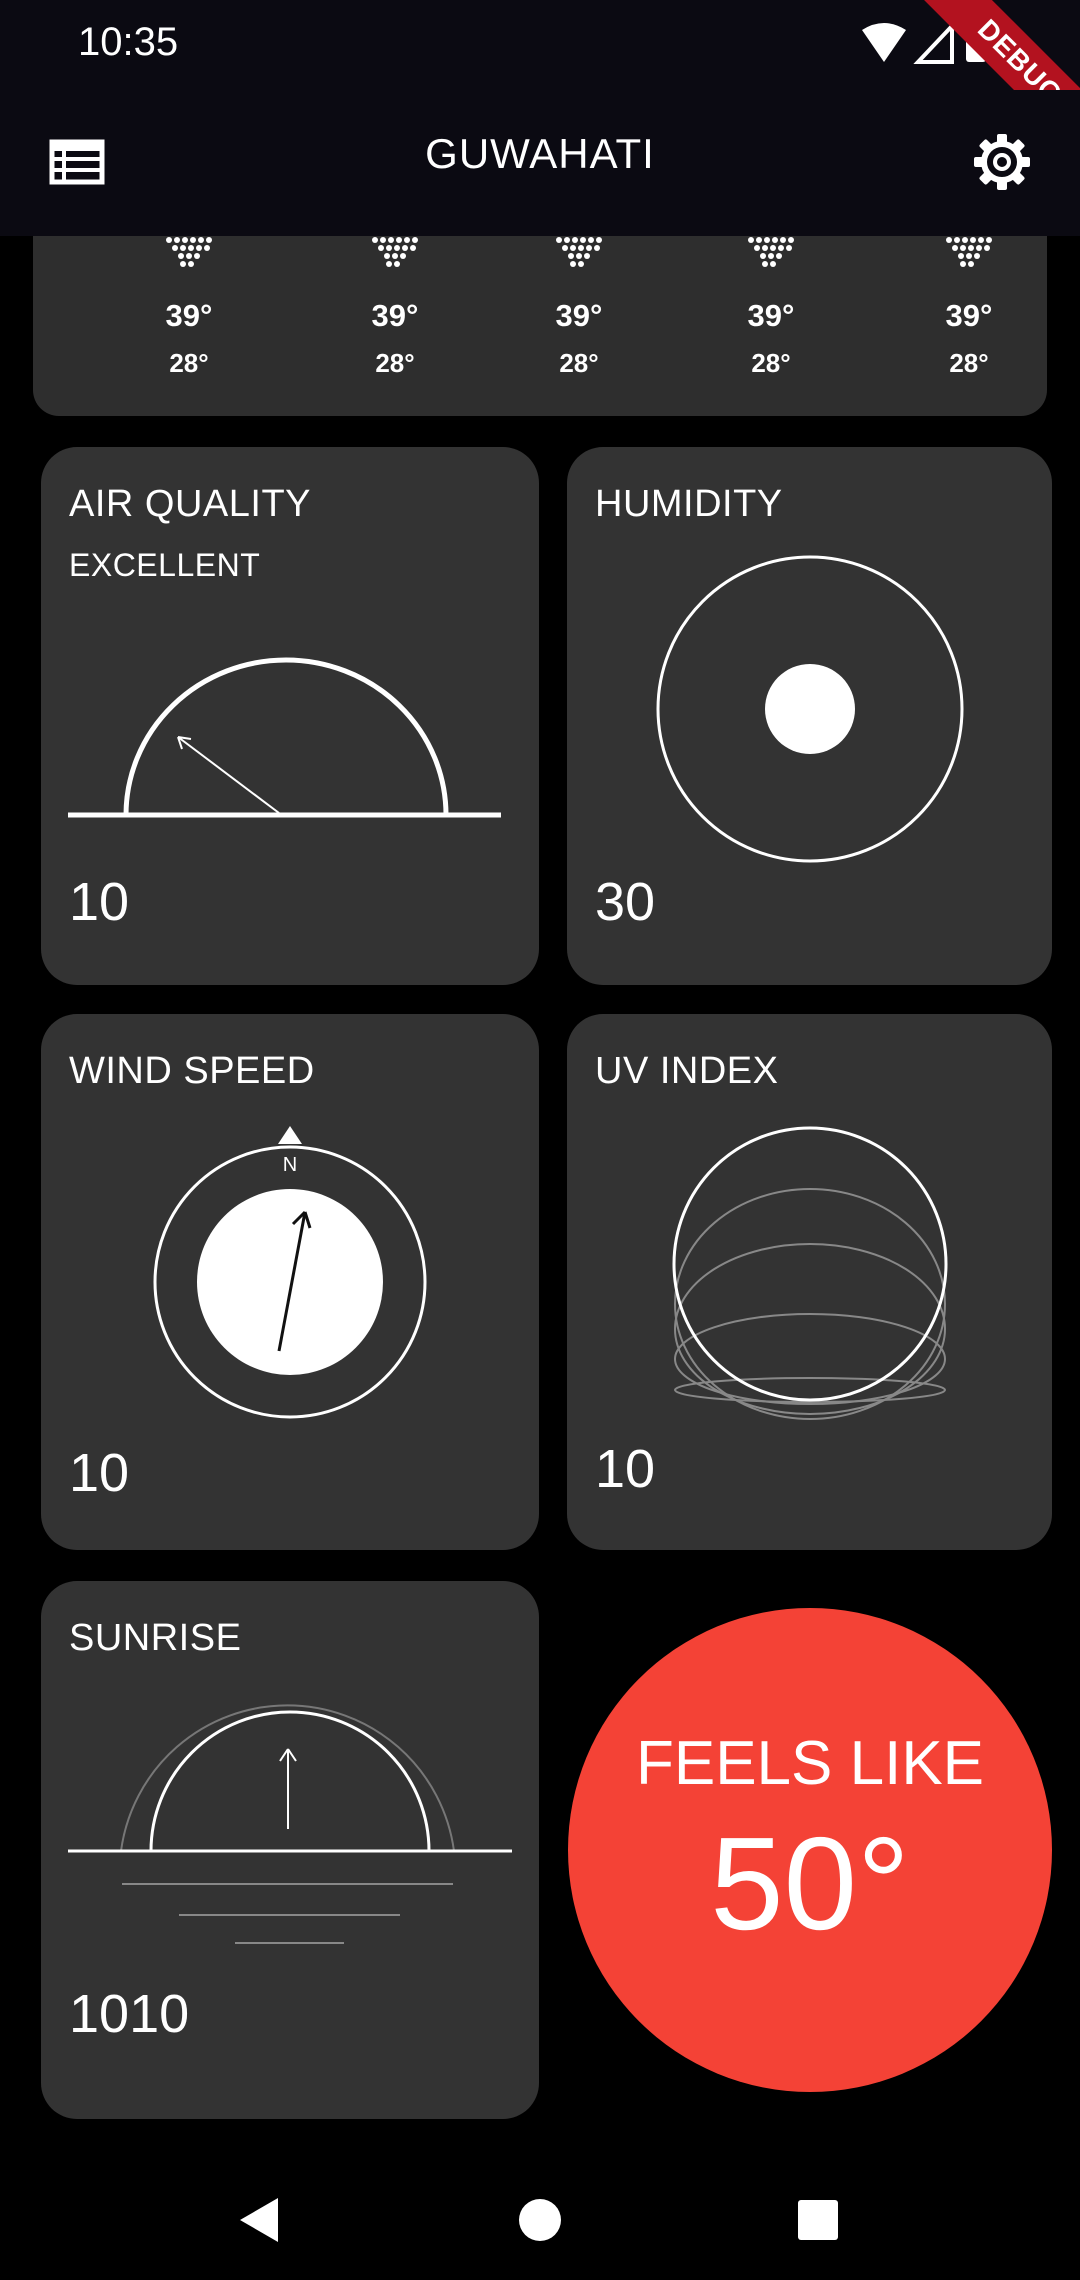  What do you see at coordinates (129, 2014) in the screenshot?
I see `sunrise-value: 1010` at bounding box center [129, 2014].